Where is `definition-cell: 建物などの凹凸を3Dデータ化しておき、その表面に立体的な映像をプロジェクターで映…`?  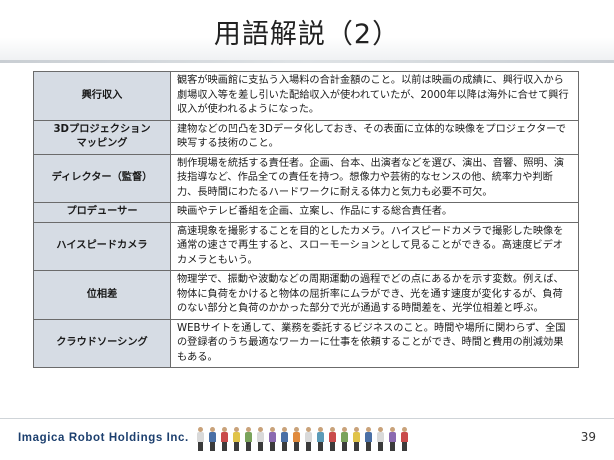
definition-cell: 建物などの凹凸を3Dデータ化しておき、その表面に立体的な映像をプロジェクターで映… is located at coordinates (374, 137).